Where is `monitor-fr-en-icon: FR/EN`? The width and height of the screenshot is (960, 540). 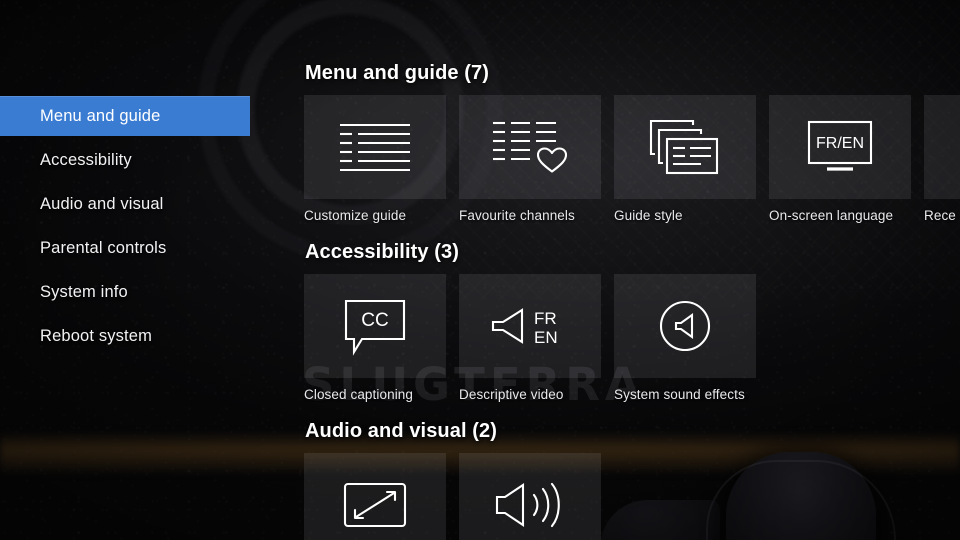 monitor-fr-en-icon: FR/EN is located at coordinates (840, 145).